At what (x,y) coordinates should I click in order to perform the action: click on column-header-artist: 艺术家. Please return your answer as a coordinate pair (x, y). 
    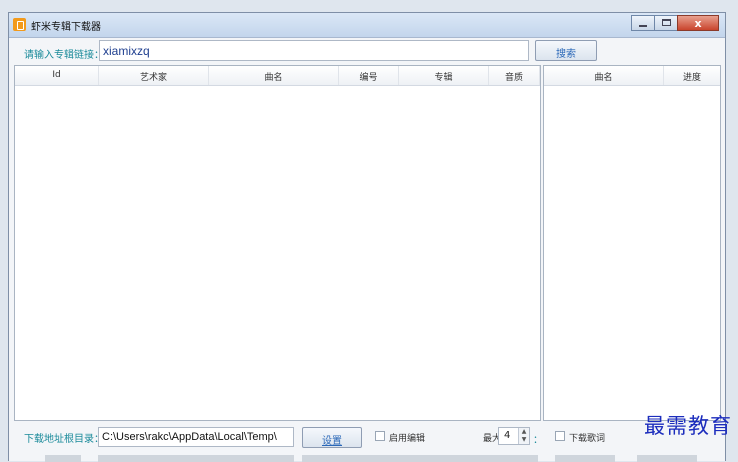
    Looking at the image, I should click on (154, 75).